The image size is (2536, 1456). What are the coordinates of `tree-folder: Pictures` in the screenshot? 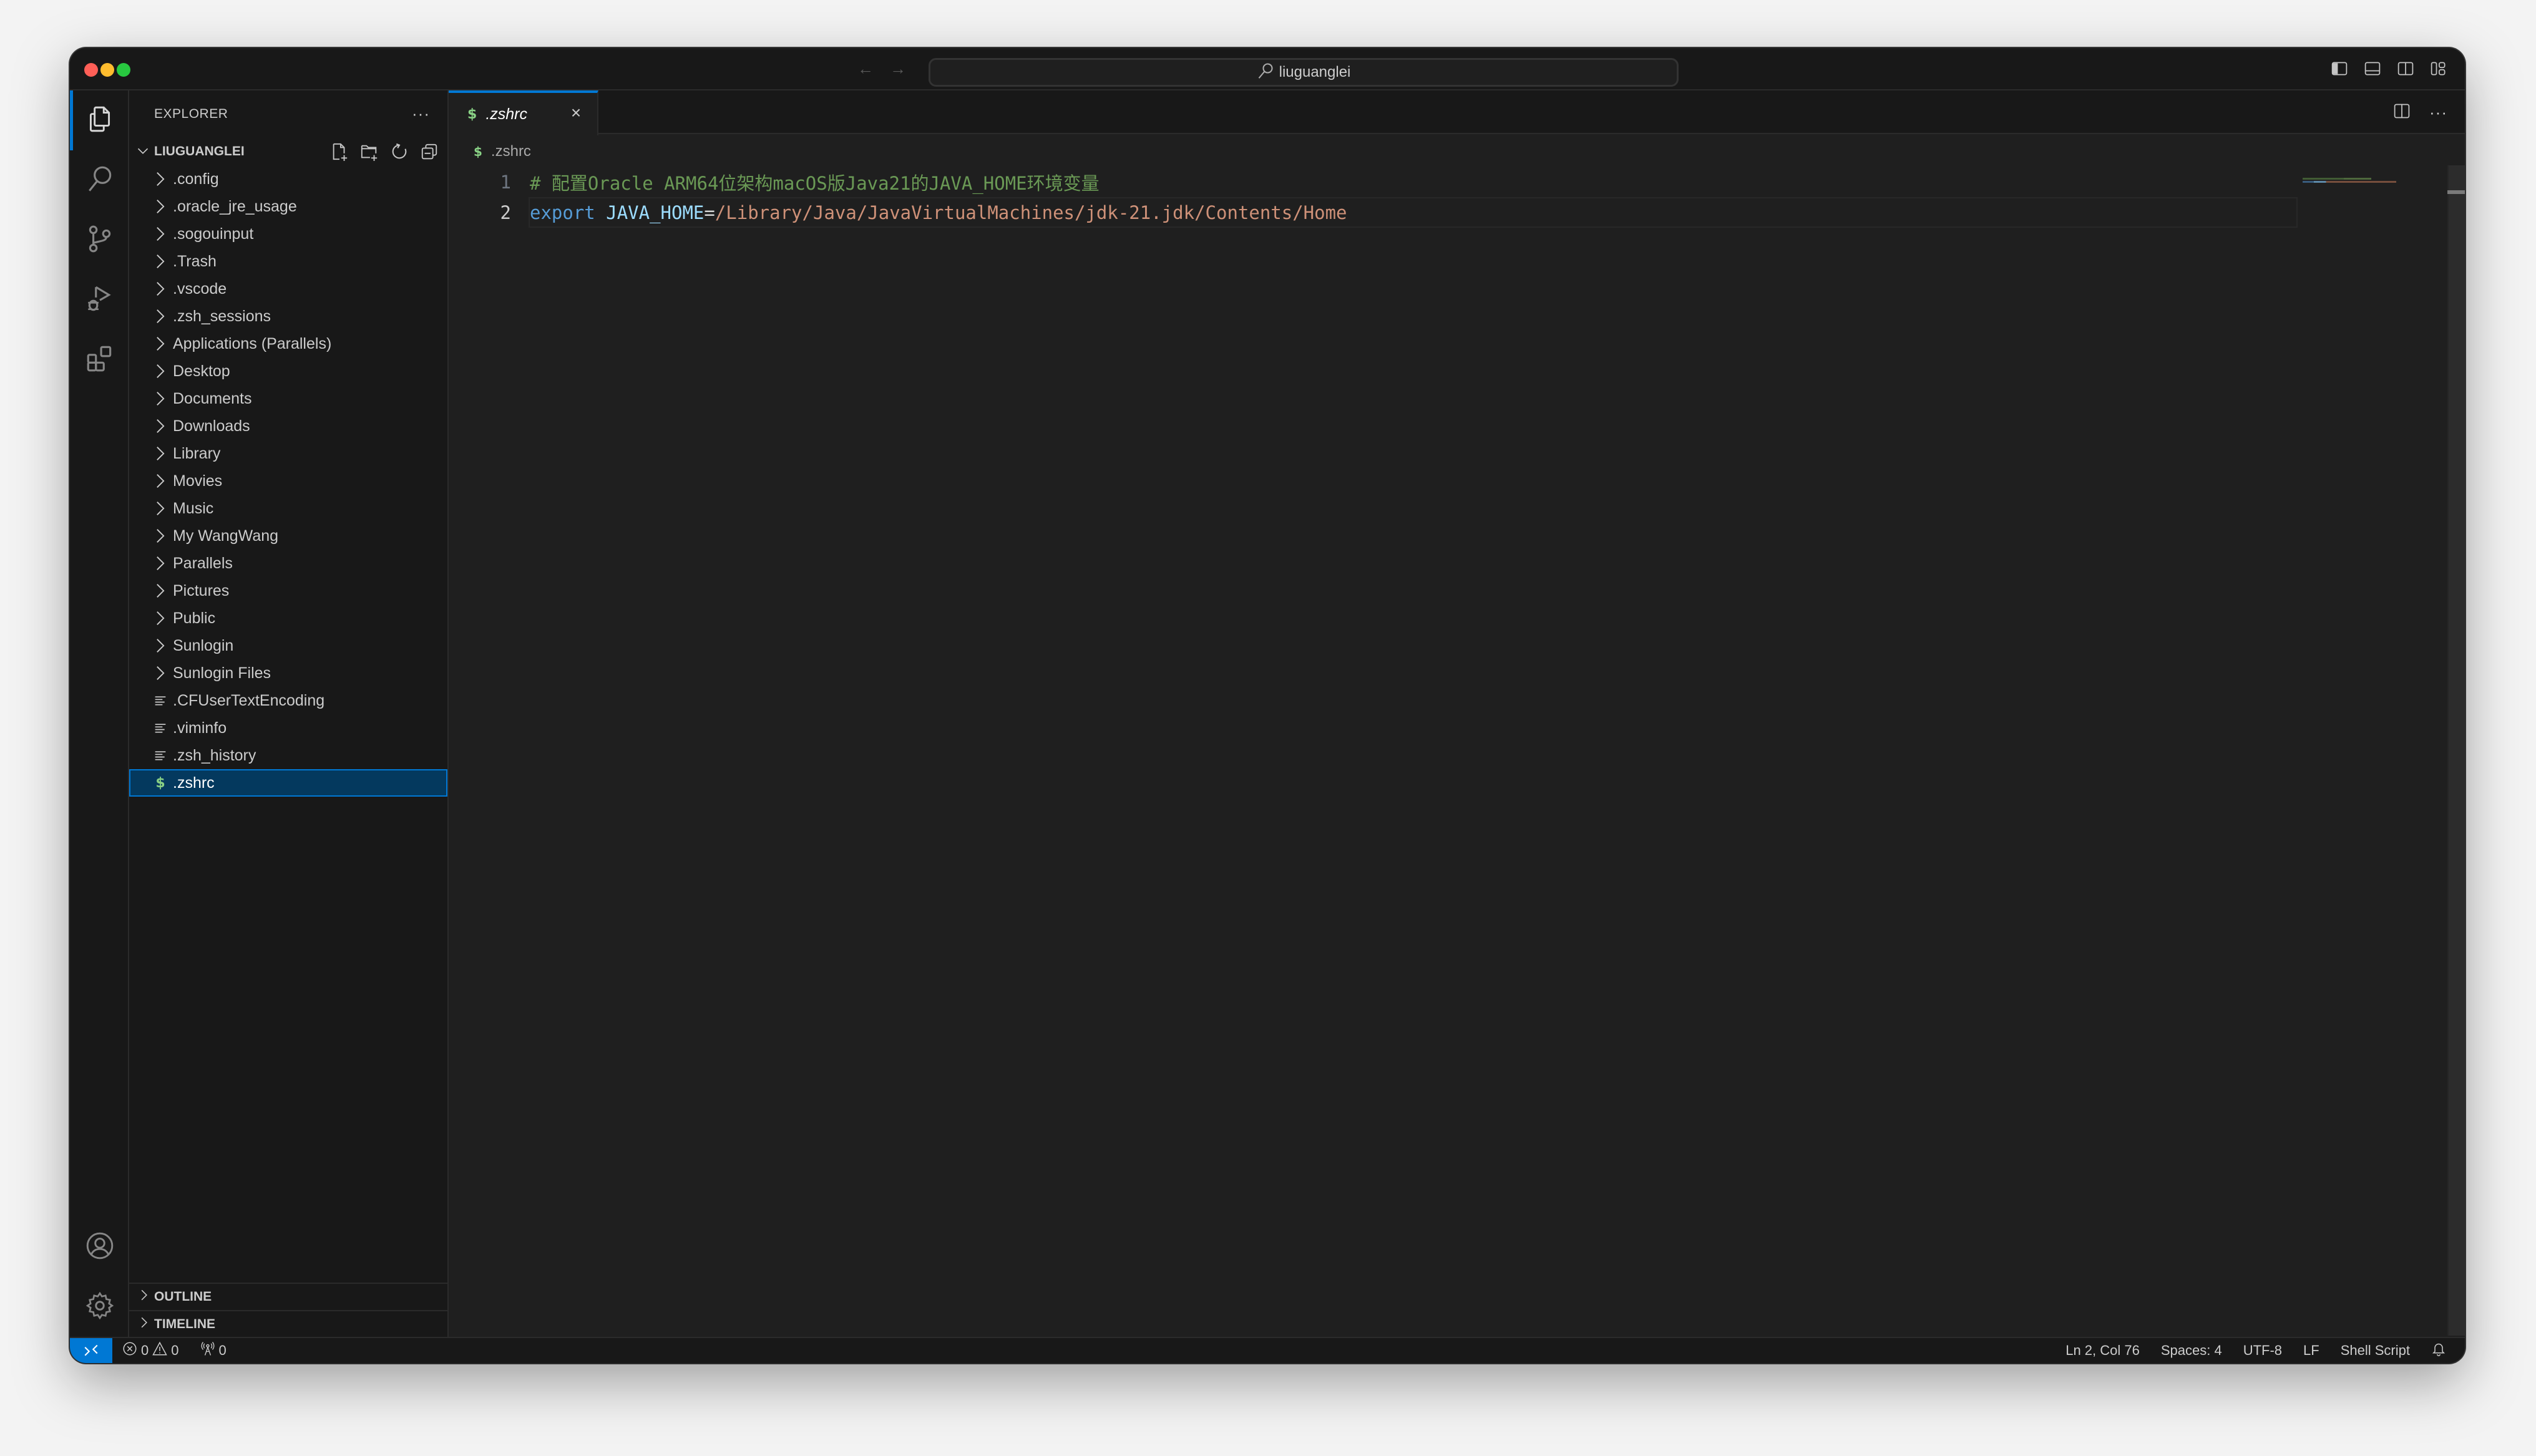 It's located at (288, 590).